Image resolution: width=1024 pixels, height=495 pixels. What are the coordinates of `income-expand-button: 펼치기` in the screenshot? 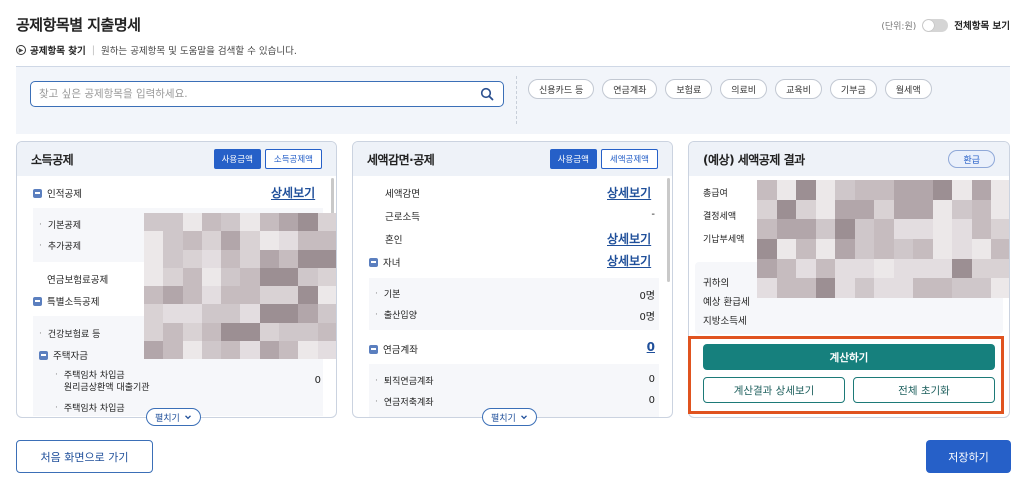 It's located at (173, 417).